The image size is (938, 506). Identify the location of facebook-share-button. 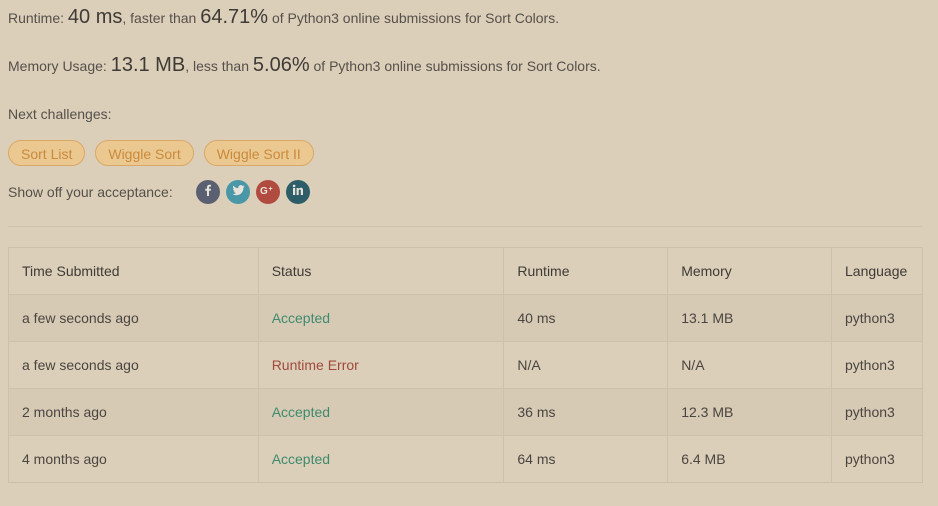
(208, 192).